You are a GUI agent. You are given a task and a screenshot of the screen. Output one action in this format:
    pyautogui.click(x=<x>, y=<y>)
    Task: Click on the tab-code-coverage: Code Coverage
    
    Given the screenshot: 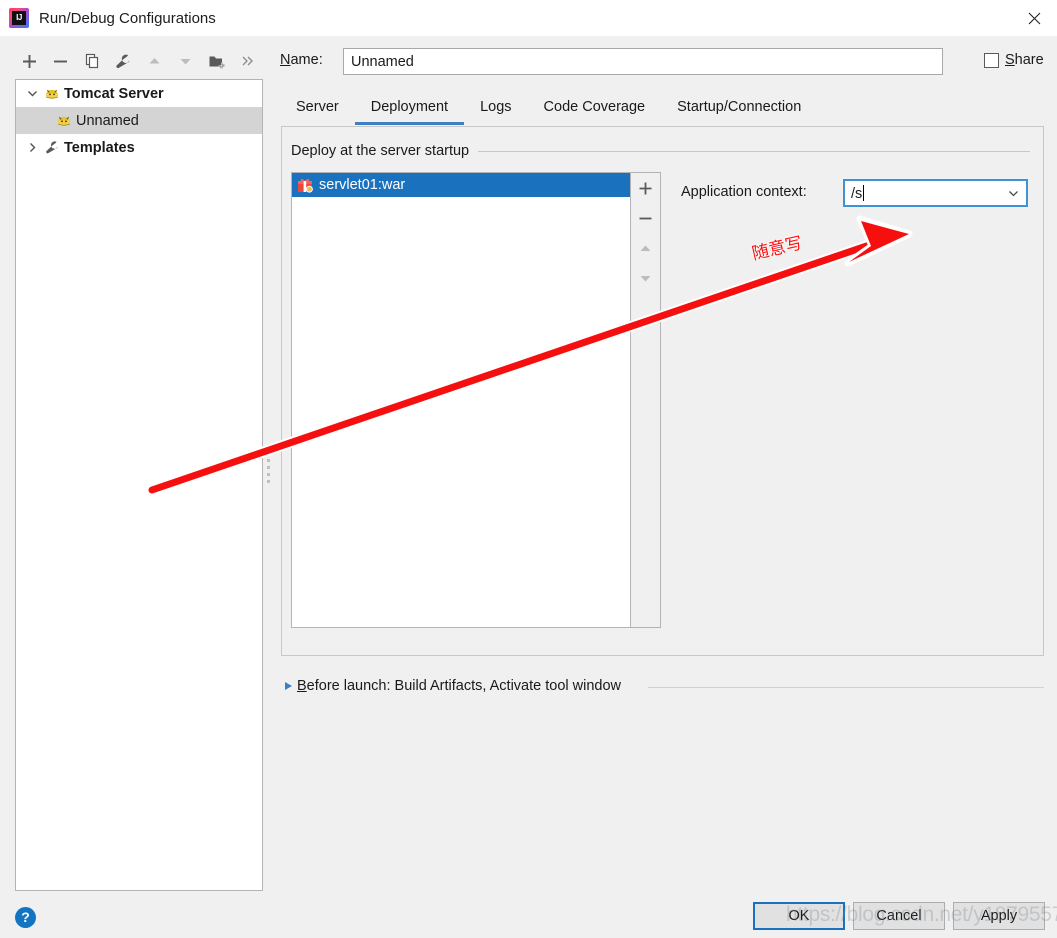 What is the action you would take?
    pyautogui.click(x=595, y=108)
    